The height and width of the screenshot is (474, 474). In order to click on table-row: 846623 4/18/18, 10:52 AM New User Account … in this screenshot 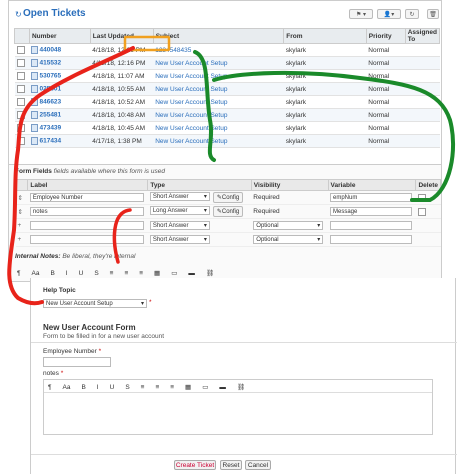, I will do `click(227, 102)`.